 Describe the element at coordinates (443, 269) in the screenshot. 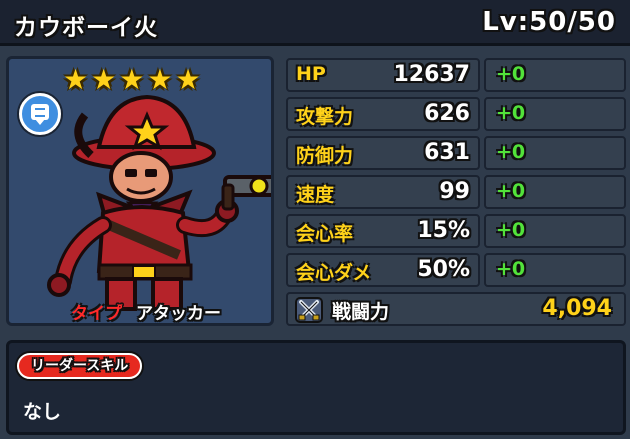

I see `stat-value: 50%` at that location.